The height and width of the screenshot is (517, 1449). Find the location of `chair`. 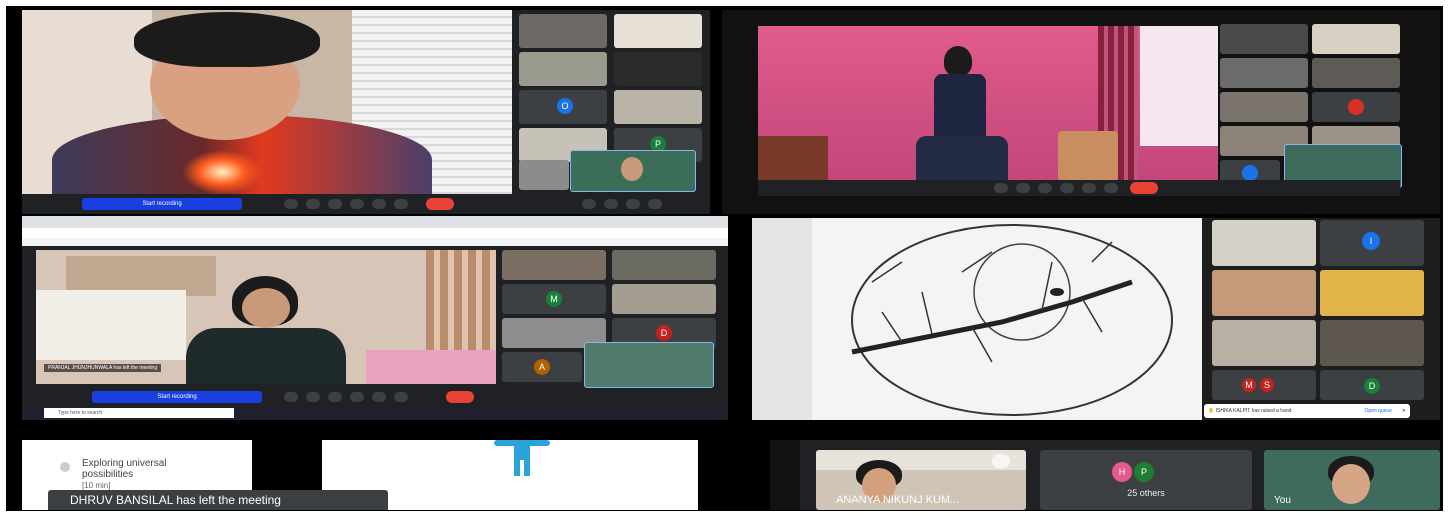

chair is located at coordinates (1088, 156).